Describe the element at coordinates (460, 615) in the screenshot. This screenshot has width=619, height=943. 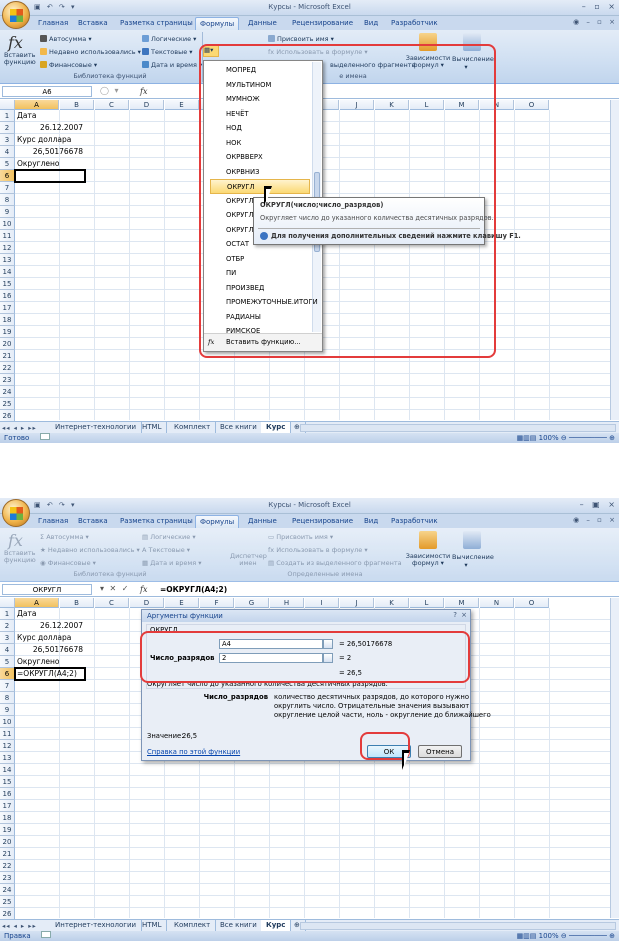
I see `dialog-controls: ? ×` at that location.